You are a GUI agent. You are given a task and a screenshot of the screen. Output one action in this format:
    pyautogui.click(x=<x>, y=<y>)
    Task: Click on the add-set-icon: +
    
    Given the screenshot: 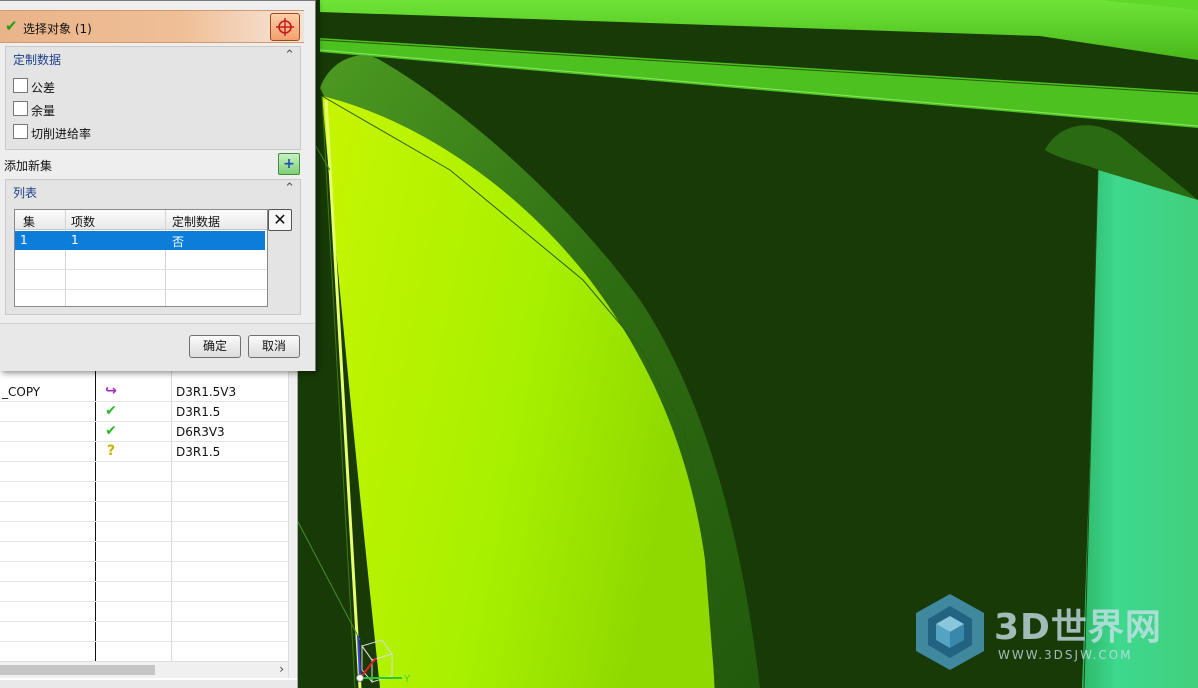 What is the action you would take?
    pyautogui.click(x=289, y=164)
    